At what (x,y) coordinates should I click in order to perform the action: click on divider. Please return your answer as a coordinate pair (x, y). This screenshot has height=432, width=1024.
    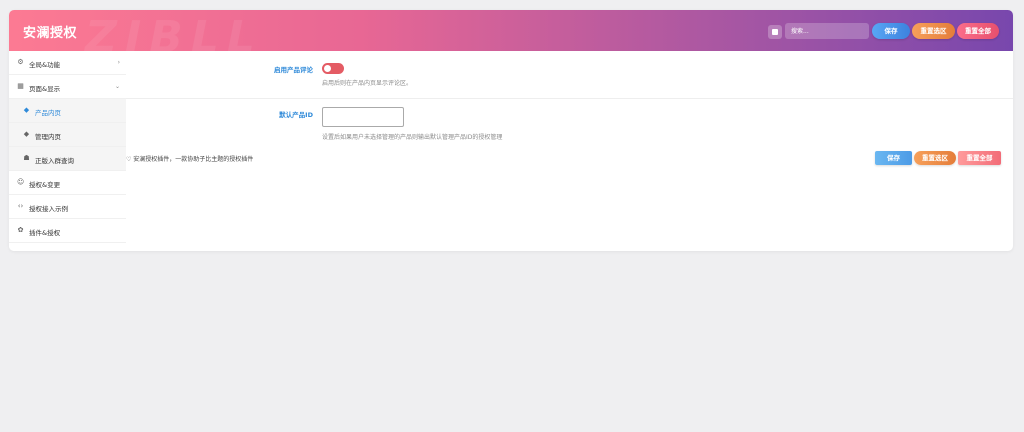
    Looking at the image, I should click on (569, 98).